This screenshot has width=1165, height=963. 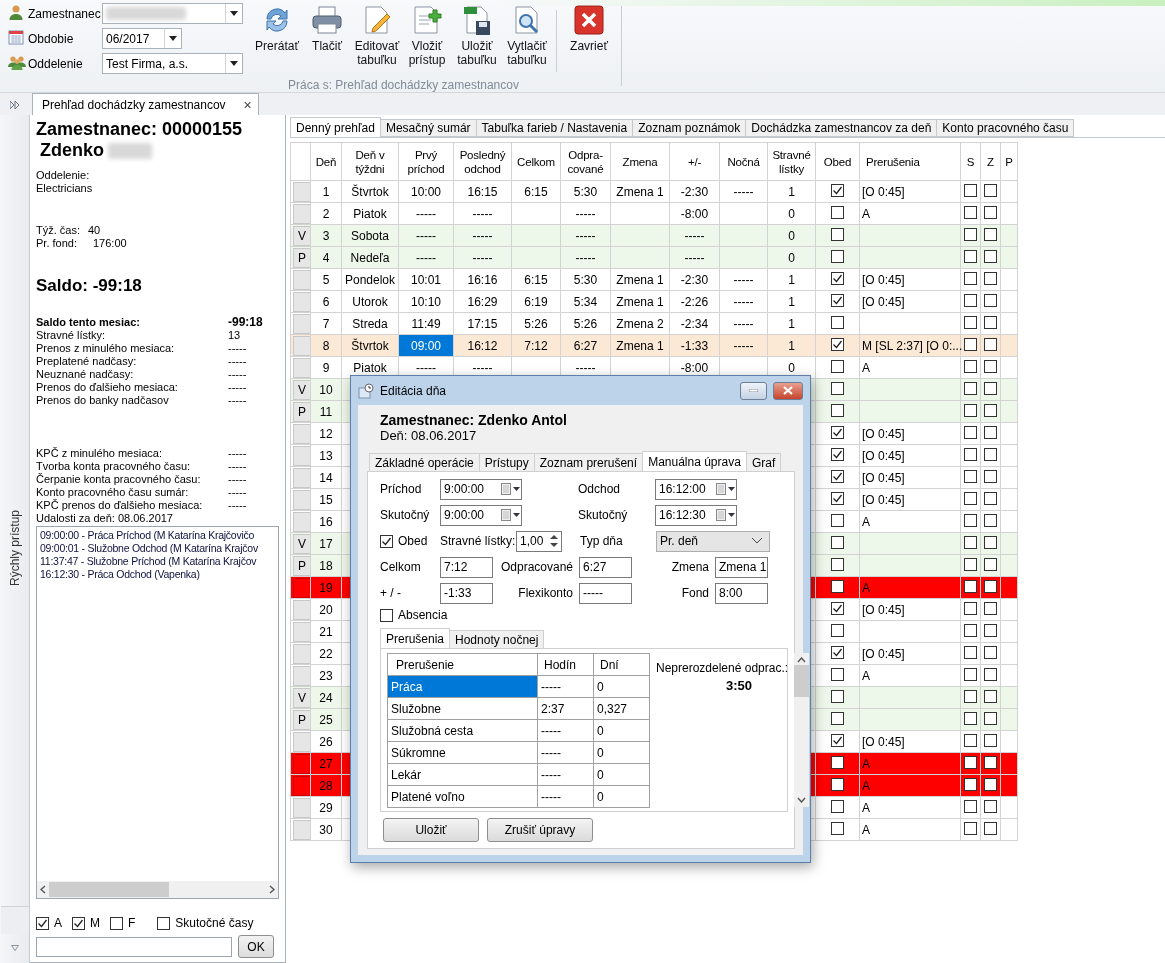 I want to click on event-item: 09:00:00 - Práca Príchod (M Katarína Krajčovičo, so click(x=157, y=535).